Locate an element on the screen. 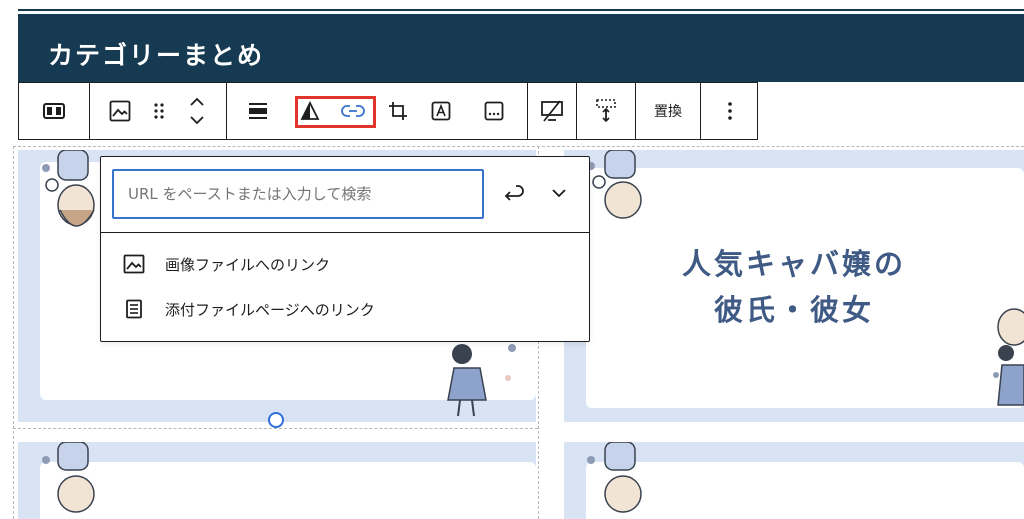  link-to-attachment-page-option: 添付ファイルページへのリンク is located at coordinates (249, 309).